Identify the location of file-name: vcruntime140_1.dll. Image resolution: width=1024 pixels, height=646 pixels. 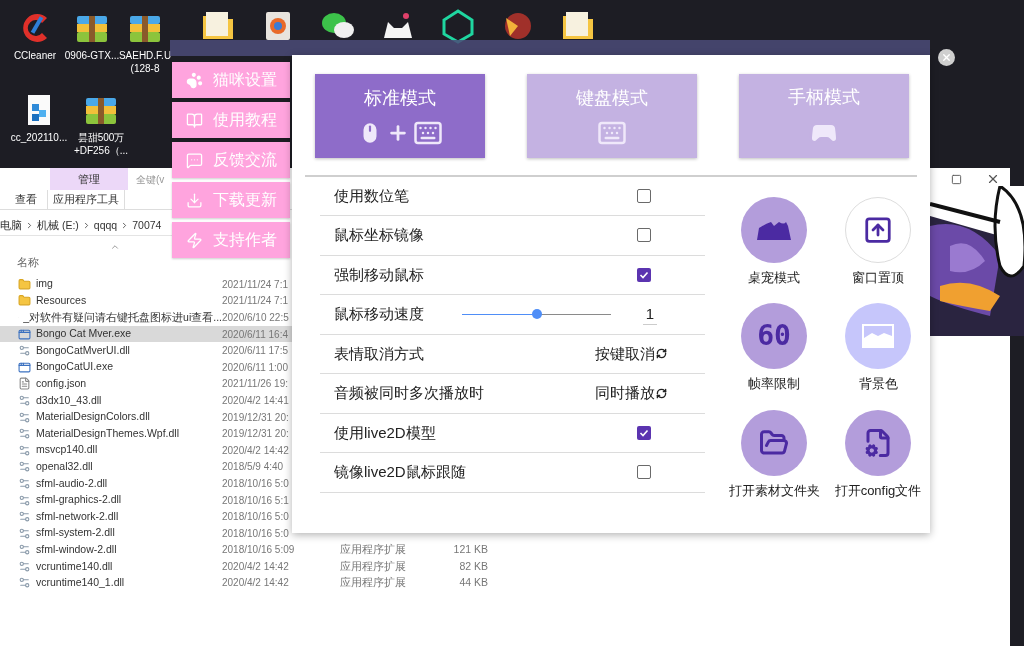
(80, 583).